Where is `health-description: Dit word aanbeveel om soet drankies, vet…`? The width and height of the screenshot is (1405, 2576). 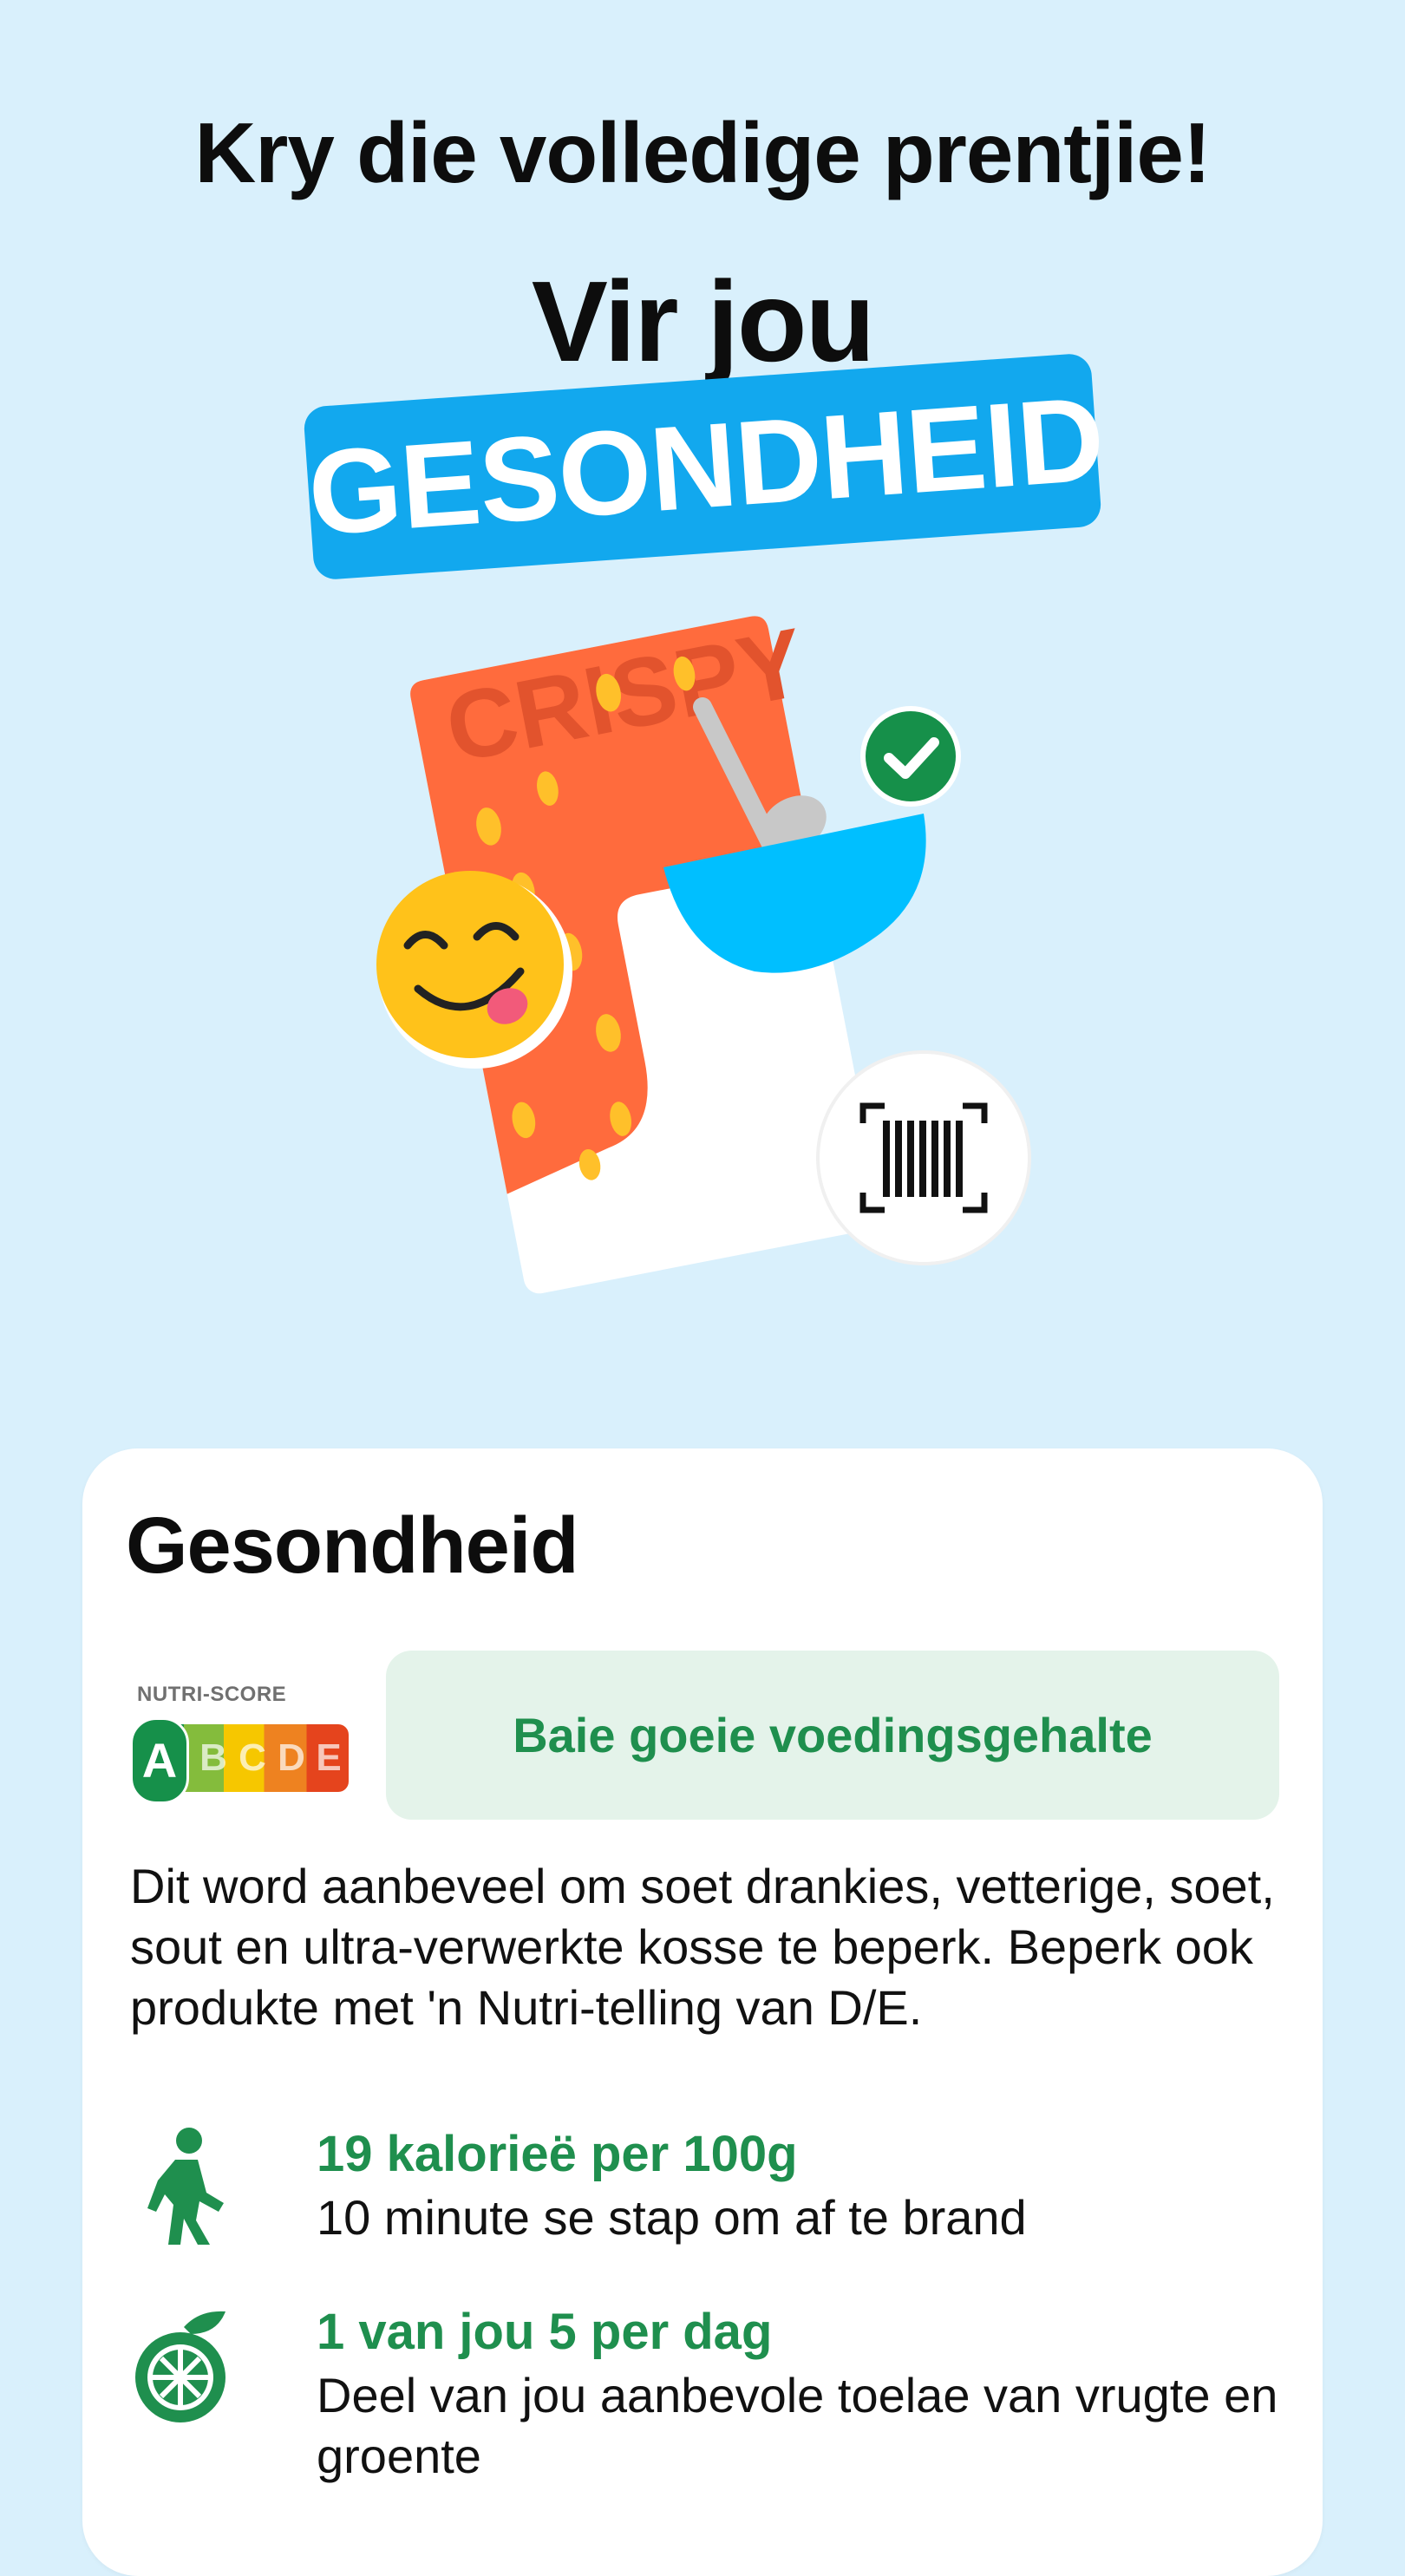
health-description: Dit word aanbeveel om soet drankies, vet… is located at coordinates (702, 1947).